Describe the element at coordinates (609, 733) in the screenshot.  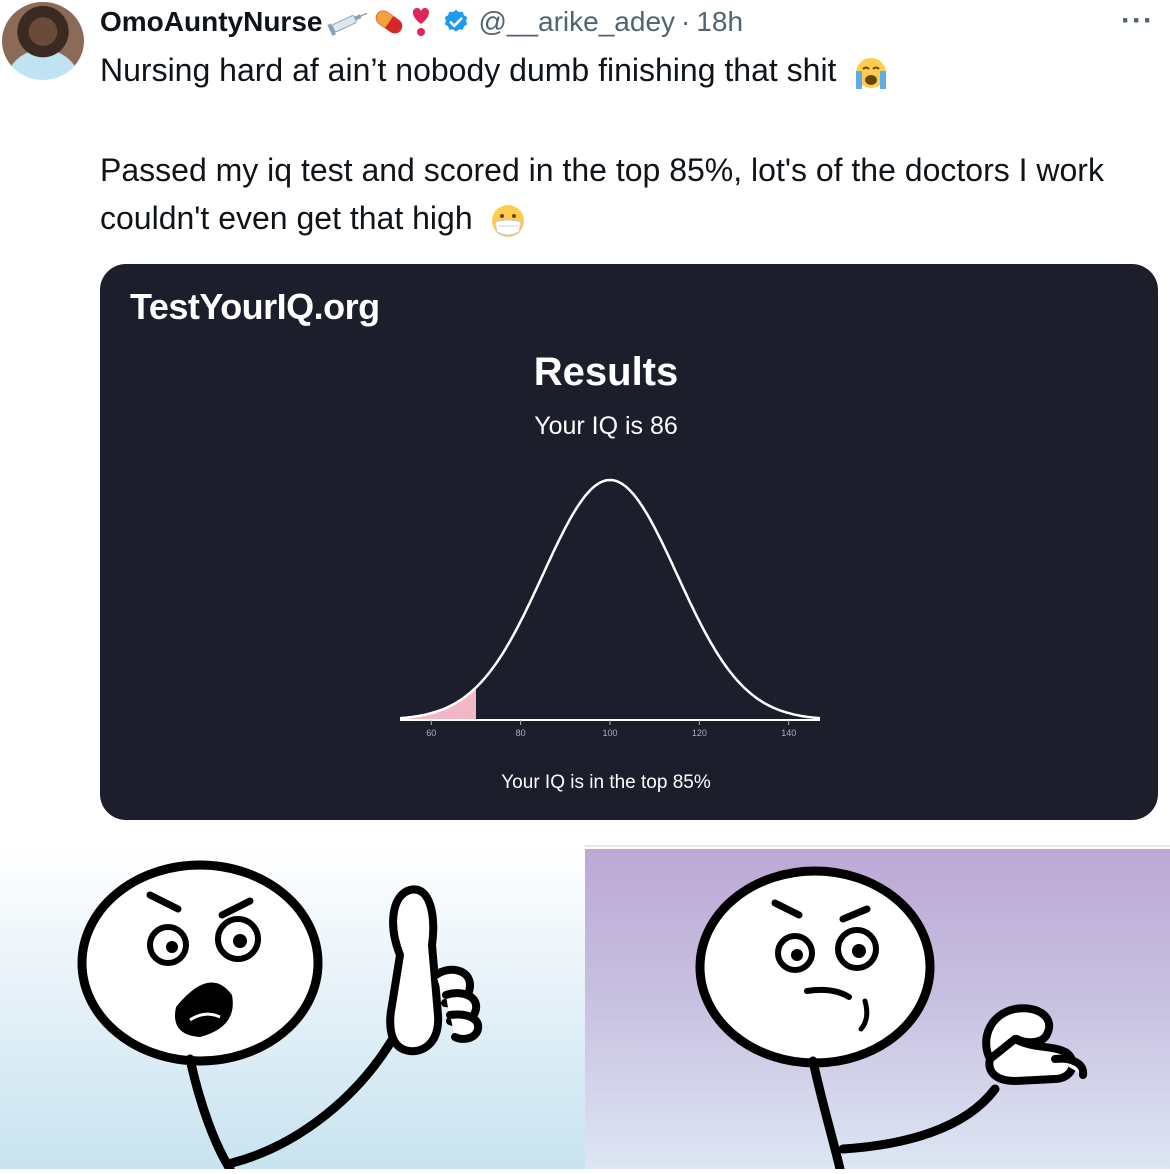
I see `x-tick-label: 100` at that location.